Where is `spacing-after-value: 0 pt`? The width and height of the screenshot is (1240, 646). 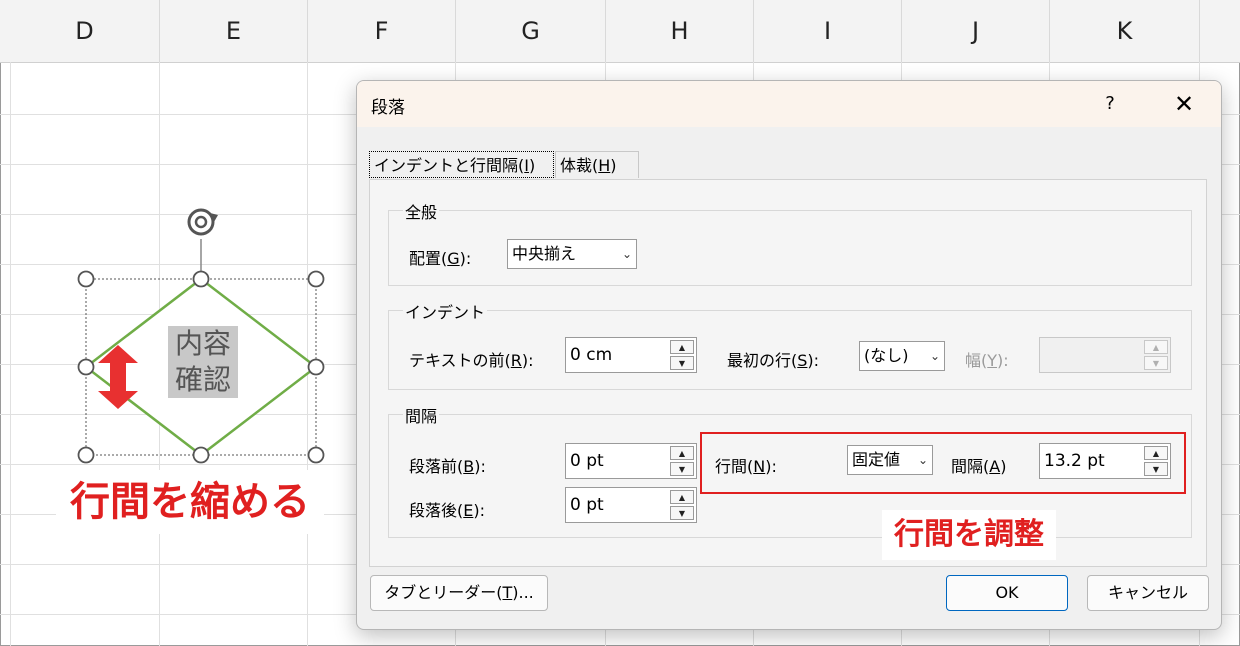
spacing-after-value: 0 pt is located at coordinates (587, 505).